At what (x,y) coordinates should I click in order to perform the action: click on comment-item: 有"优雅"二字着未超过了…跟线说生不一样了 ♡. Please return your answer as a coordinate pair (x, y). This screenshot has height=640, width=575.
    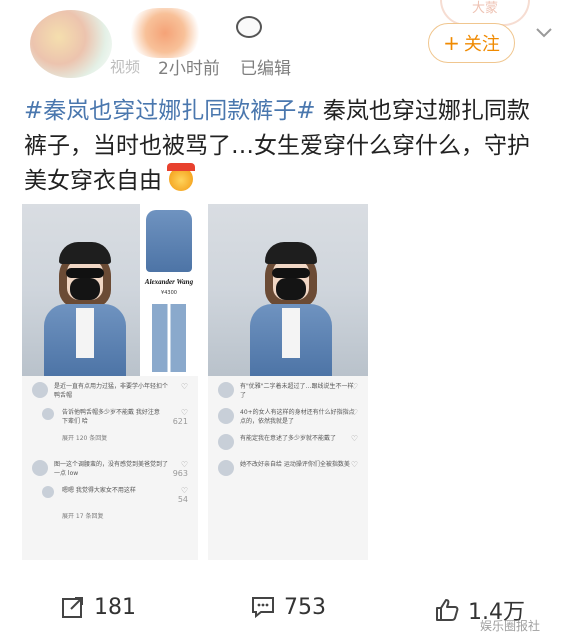
    Looking at the image, I should click on (288, 392).